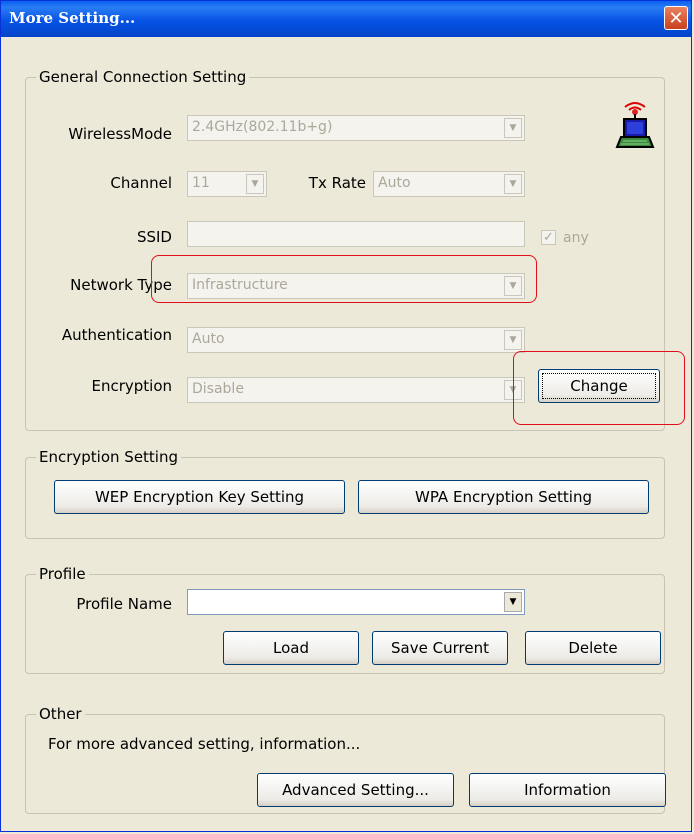 The image size is (694, 834). Describe the element at coordinates (62, 574) in the screenshot. I see `profile-legend: Profile` at that location.